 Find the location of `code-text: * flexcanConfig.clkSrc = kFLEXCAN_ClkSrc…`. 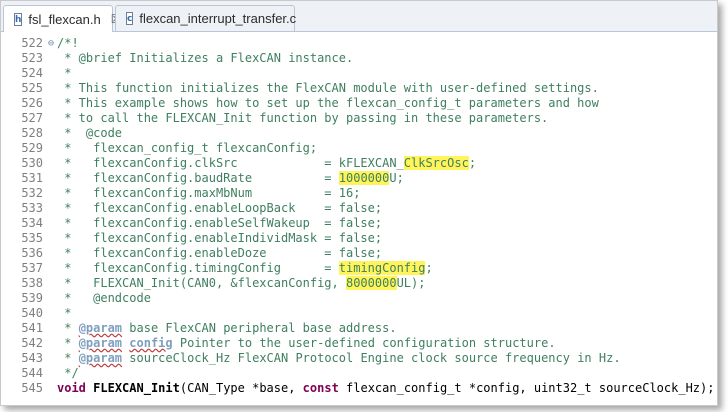

code-text: * flexcanConfig.clkSrc = kFLEXCAN_ClkSrc… is located at coordinates (266, 163).